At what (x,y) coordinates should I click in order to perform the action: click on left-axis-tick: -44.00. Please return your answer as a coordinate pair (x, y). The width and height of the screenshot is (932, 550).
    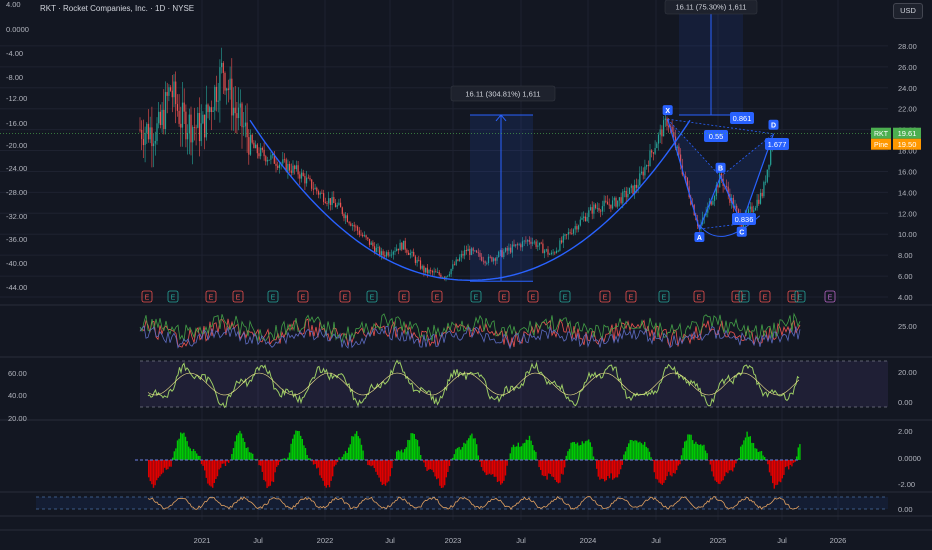
    Looking at the image, I should click on (16, 287).